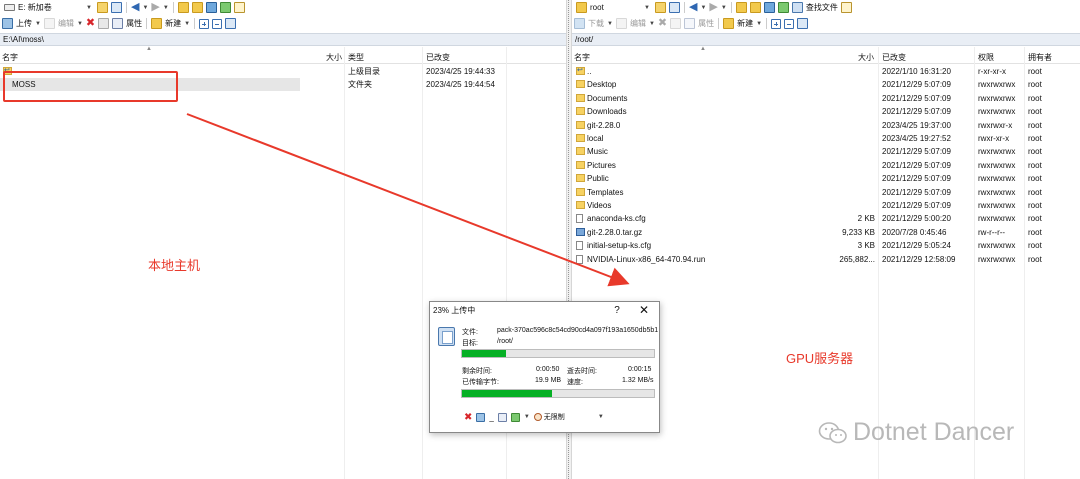 This screenshot has width=1080, height=479. Describe the element at coordinates (408, 200) in the screenshot. I see `arrow-line` at that location.